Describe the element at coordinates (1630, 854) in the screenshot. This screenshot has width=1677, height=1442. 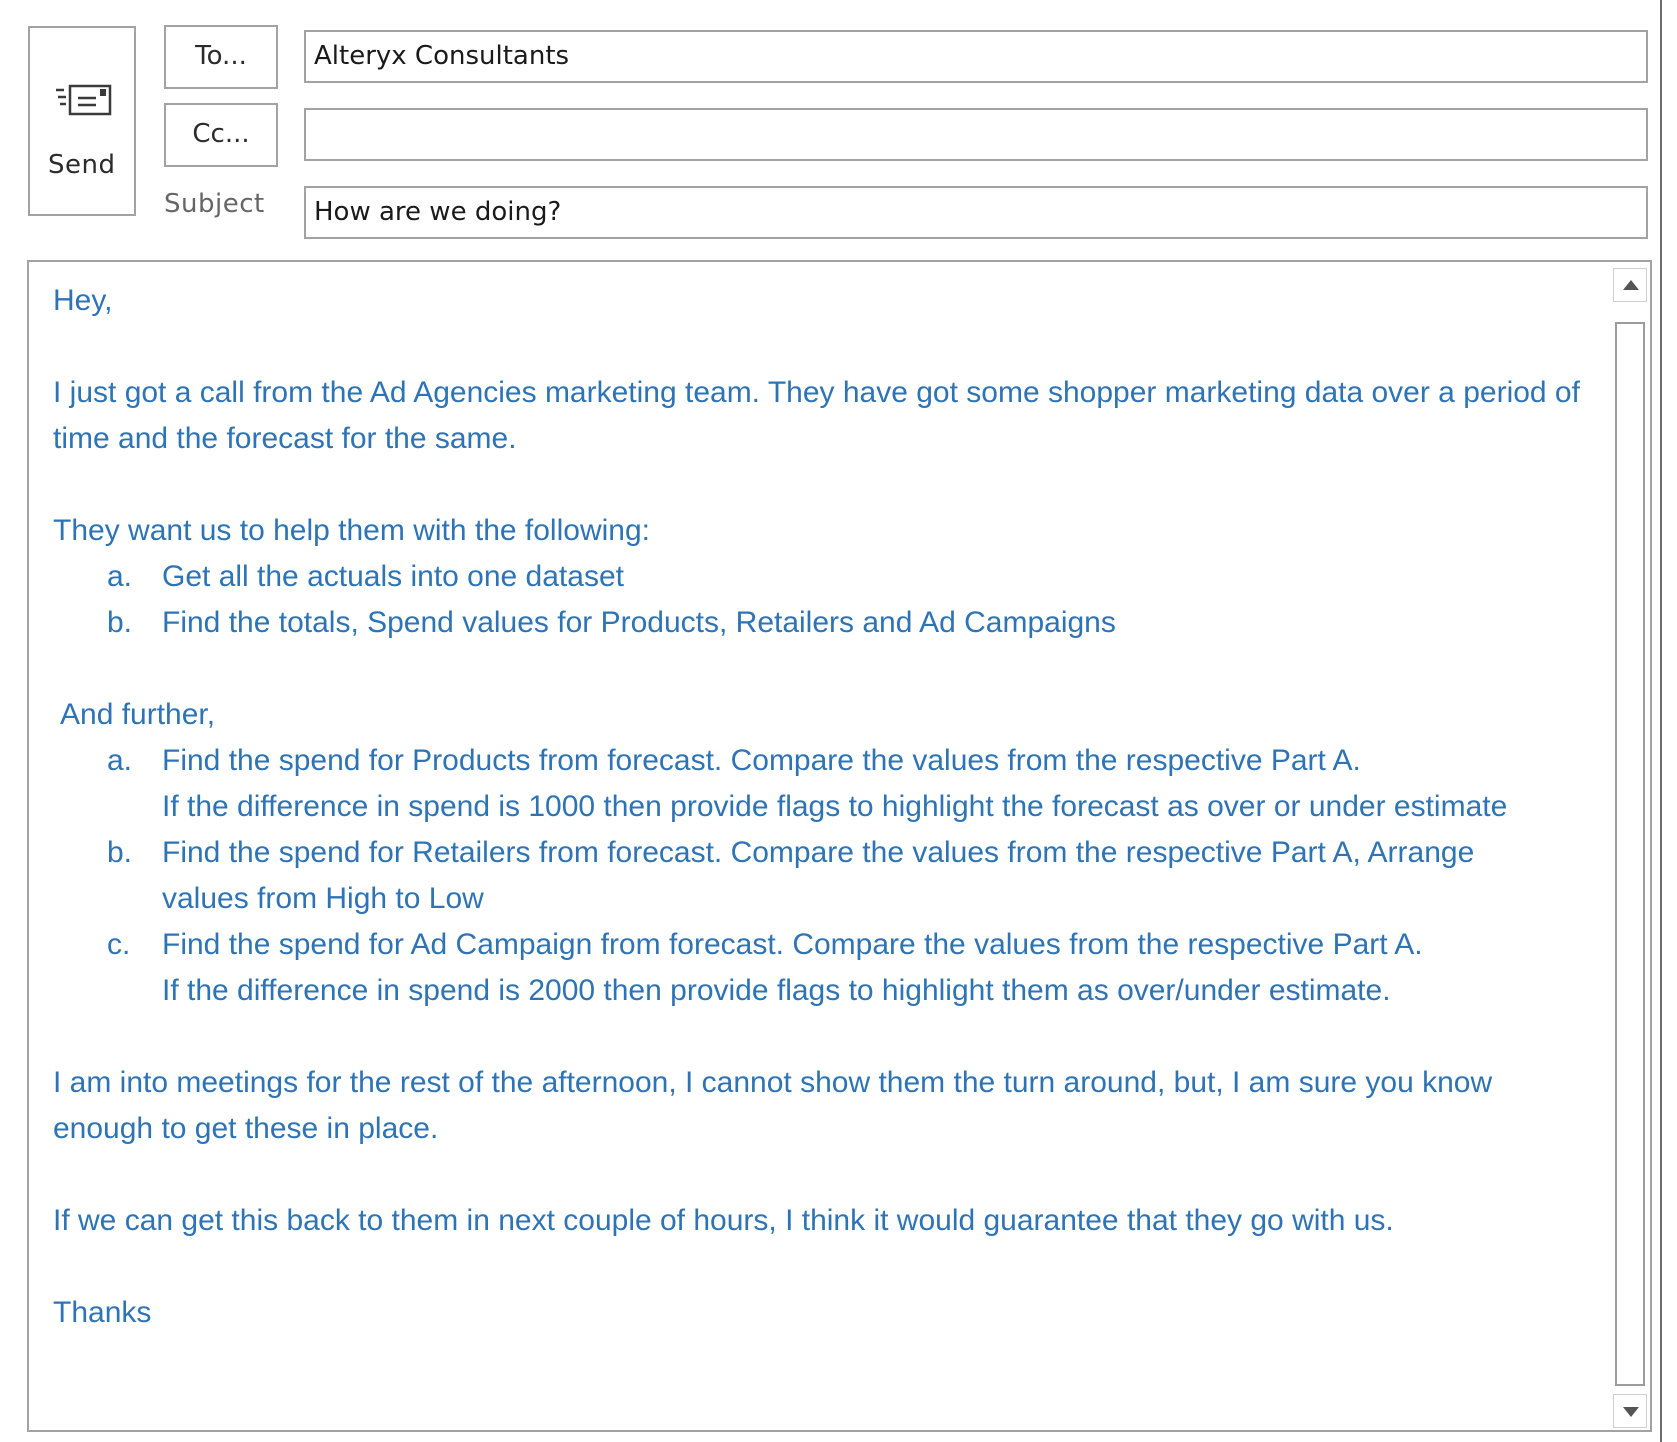
I see `scrollbar-thumb` at that location.